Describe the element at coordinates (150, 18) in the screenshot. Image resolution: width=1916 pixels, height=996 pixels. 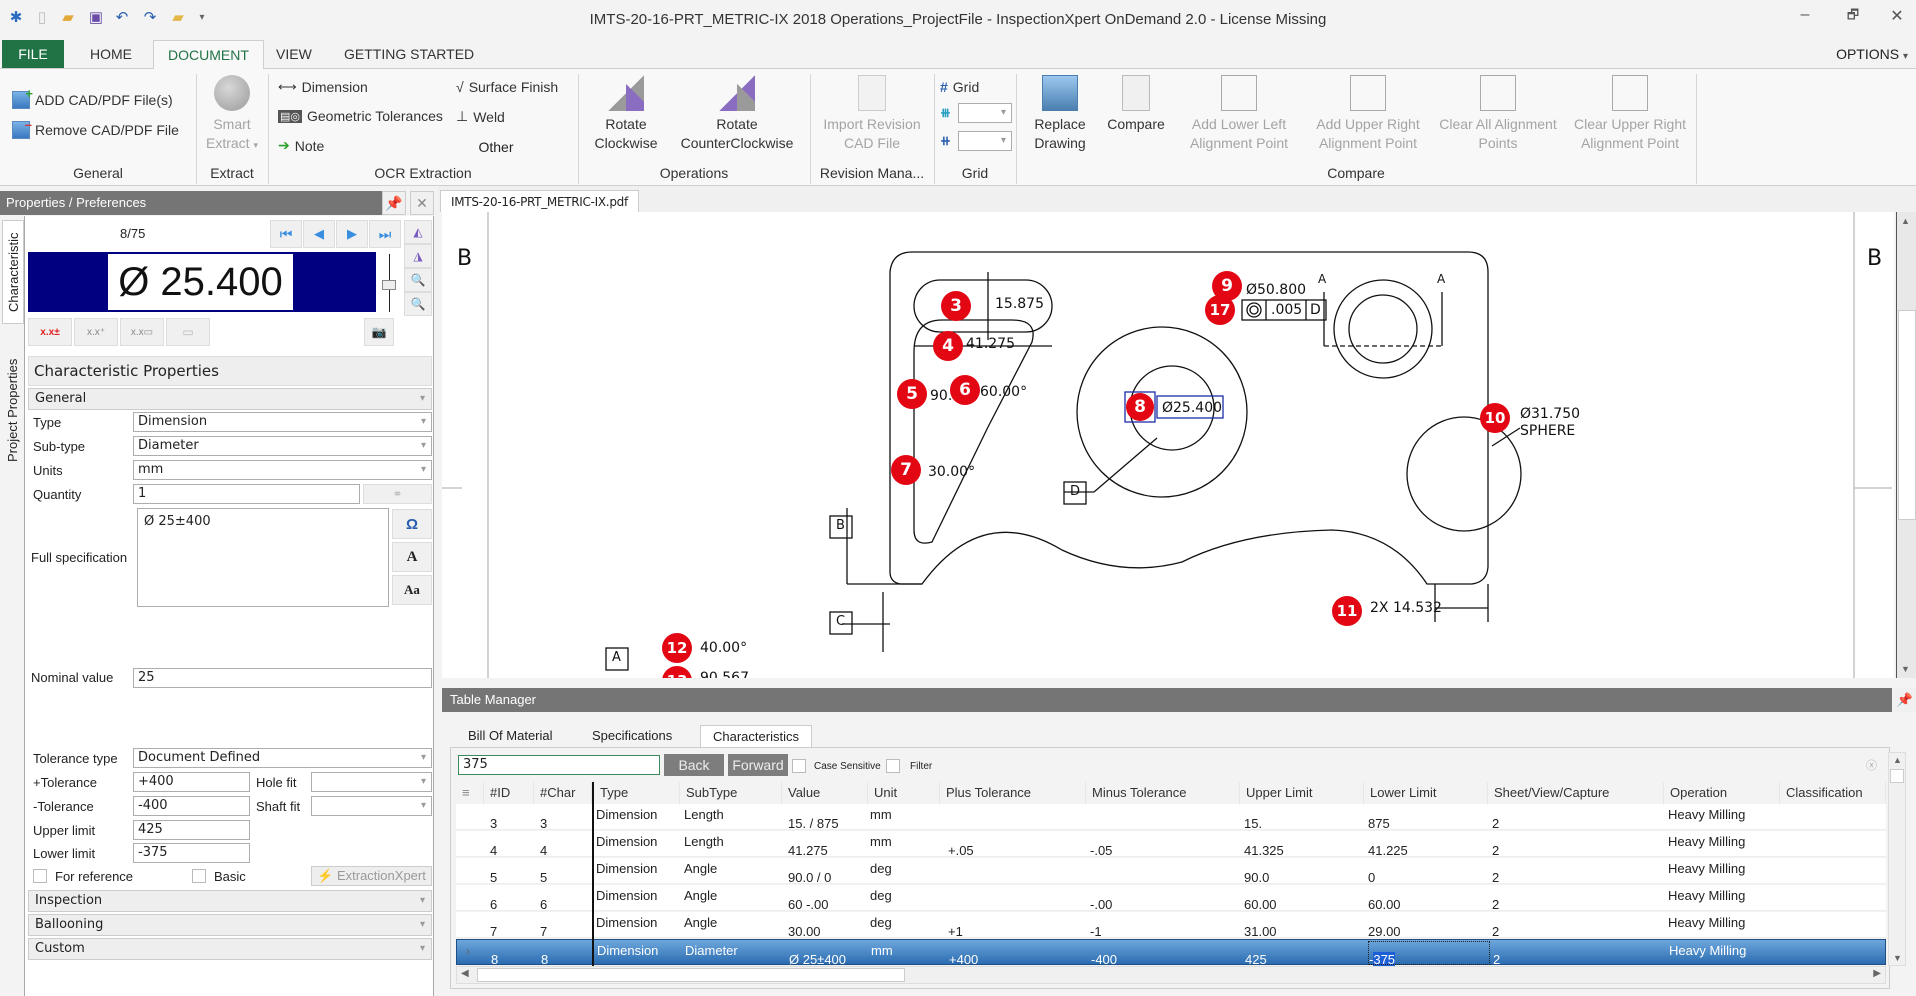
I see `redo-icon: ↷` at that location.